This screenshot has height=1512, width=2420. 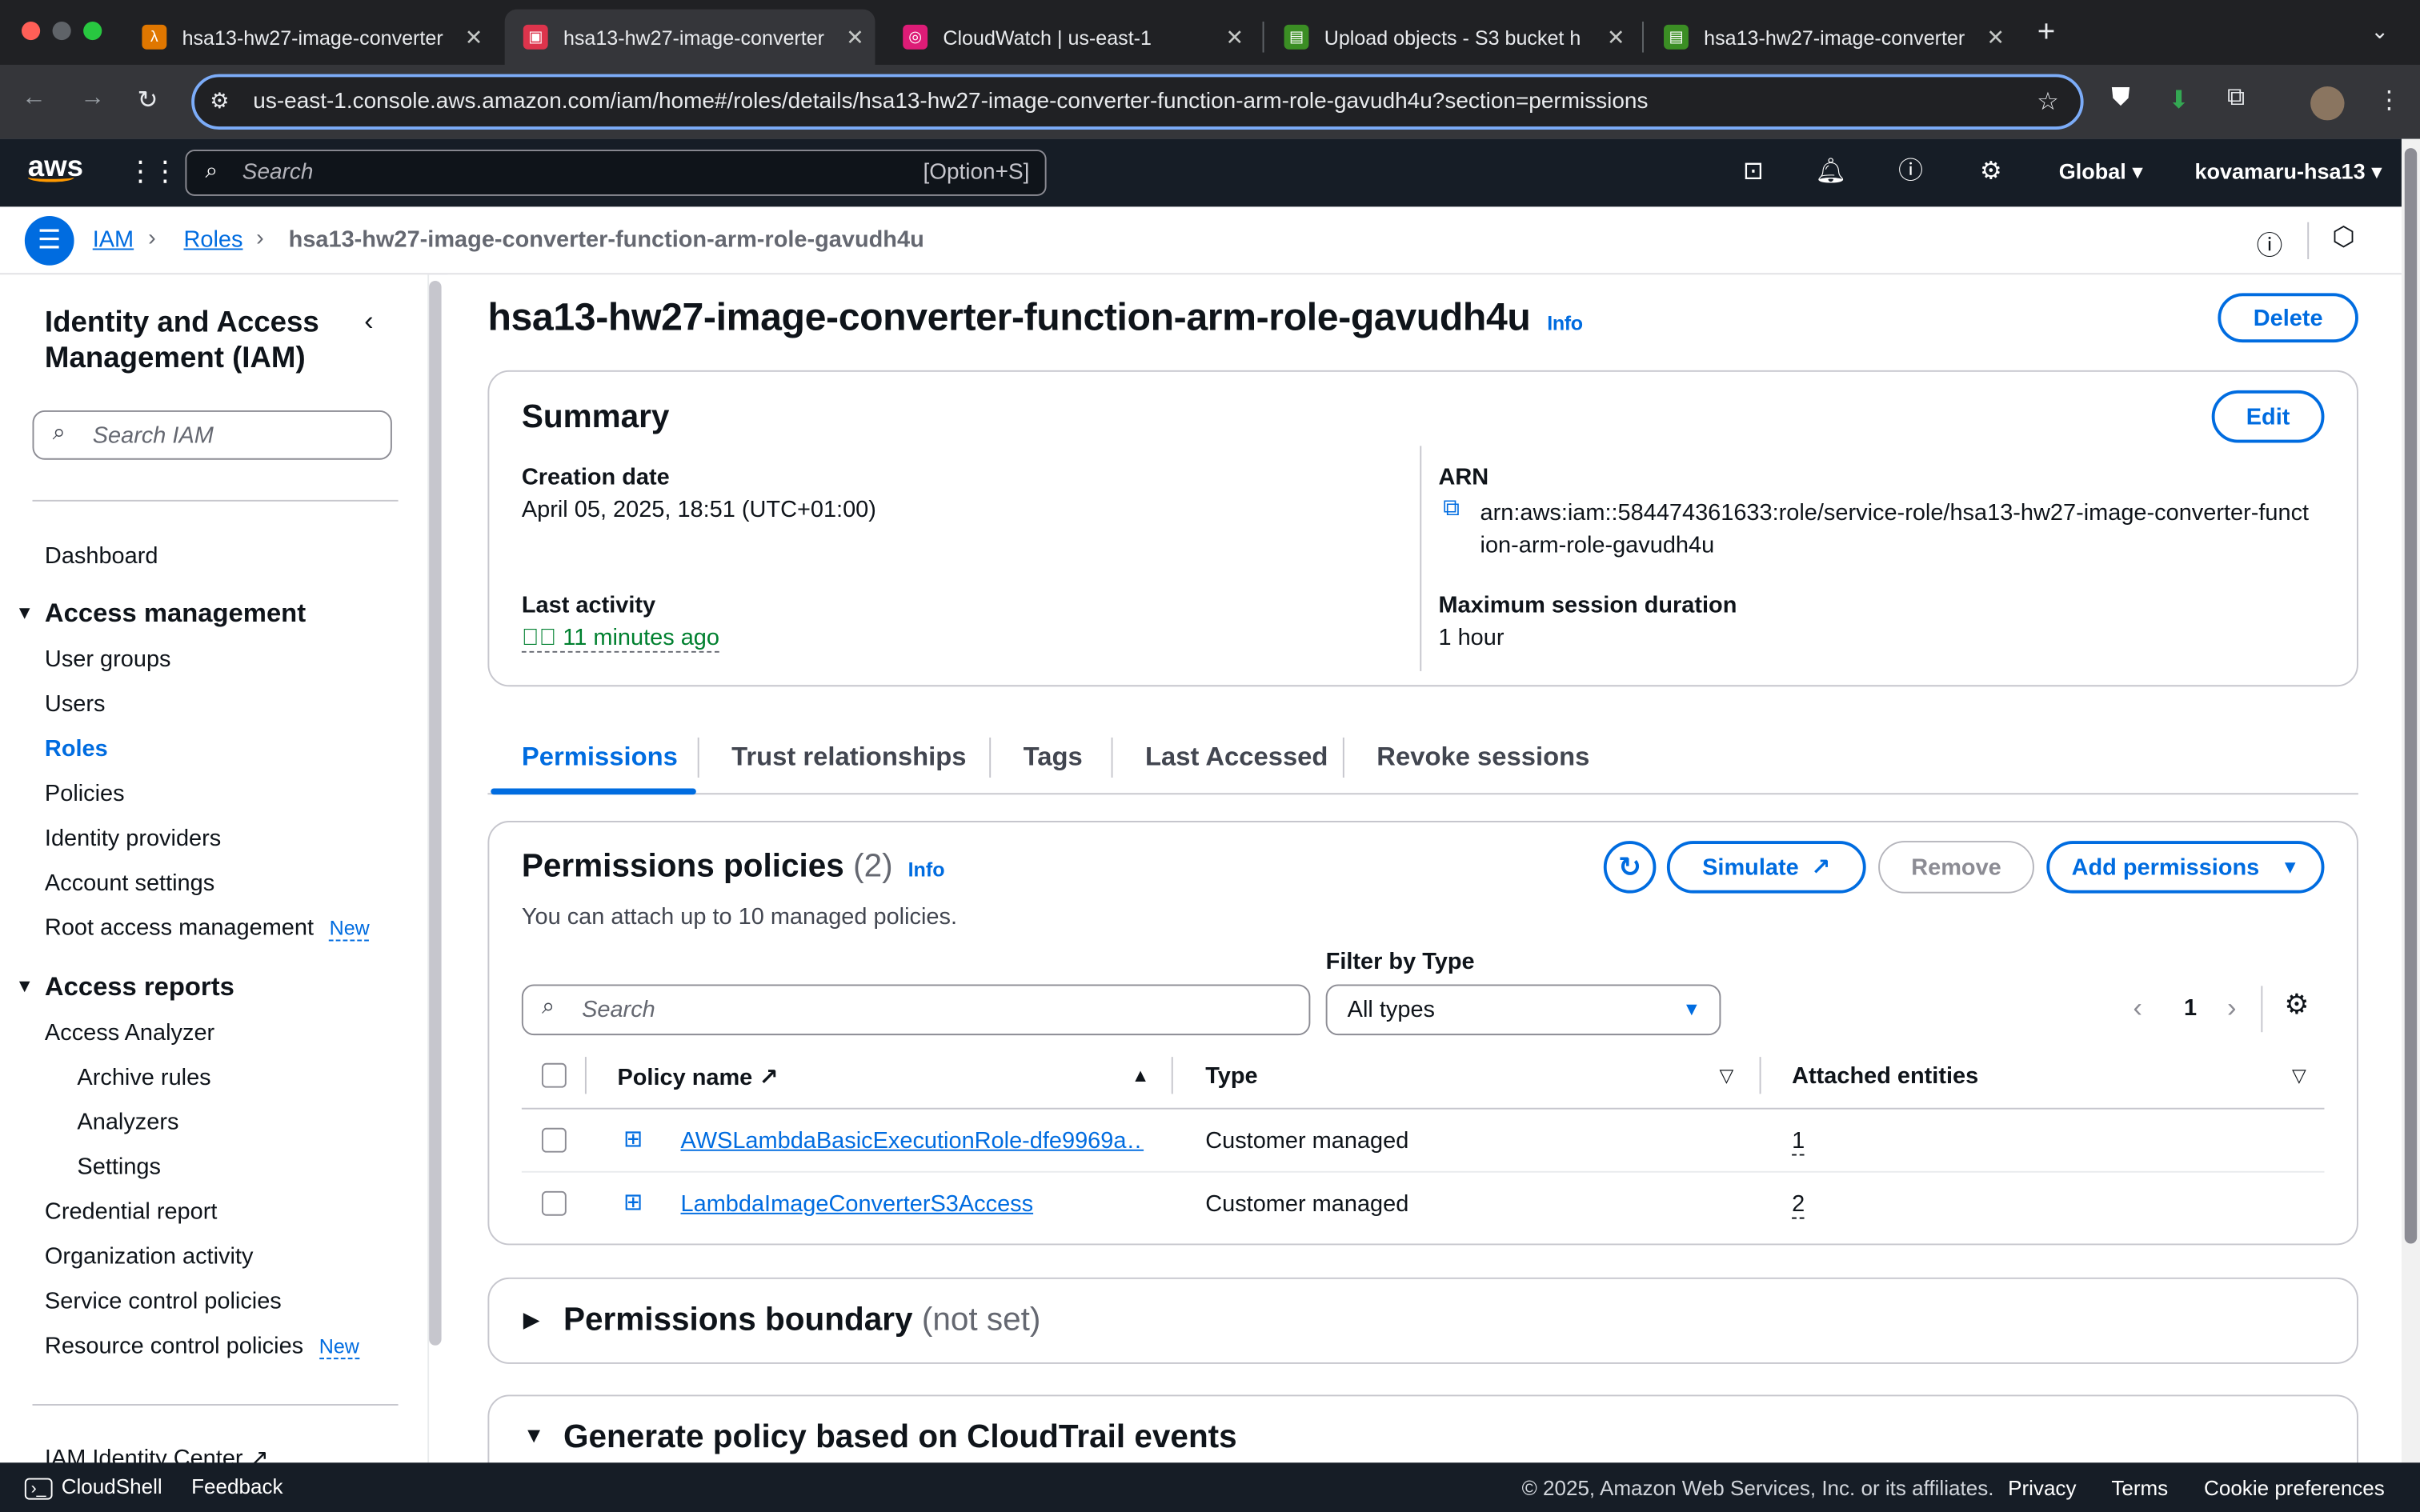 What do you see at coordinates (531, 1320) in the screenshot?
I see `caret-right-icon: ▶` at bounding box center [531, 1320].